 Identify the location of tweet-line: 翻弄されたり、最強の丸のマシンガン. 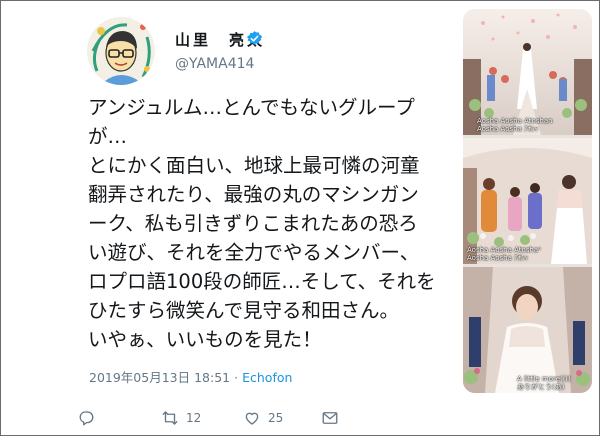
(253, 194).